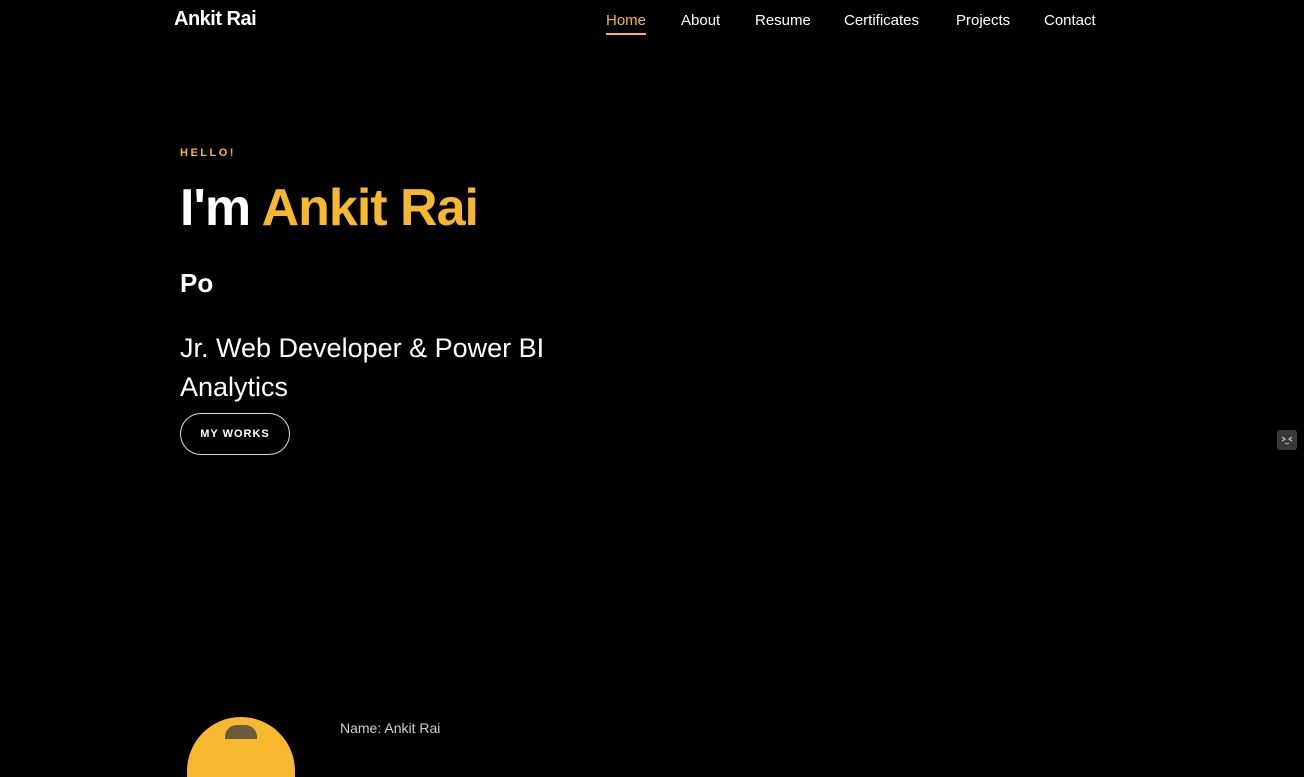 The image size is (1304, 777). What do you see at coordinates (1070, 22) in the screenshot?
I see `nav-link-contact: Contact` at bounding box center [1070, 22].